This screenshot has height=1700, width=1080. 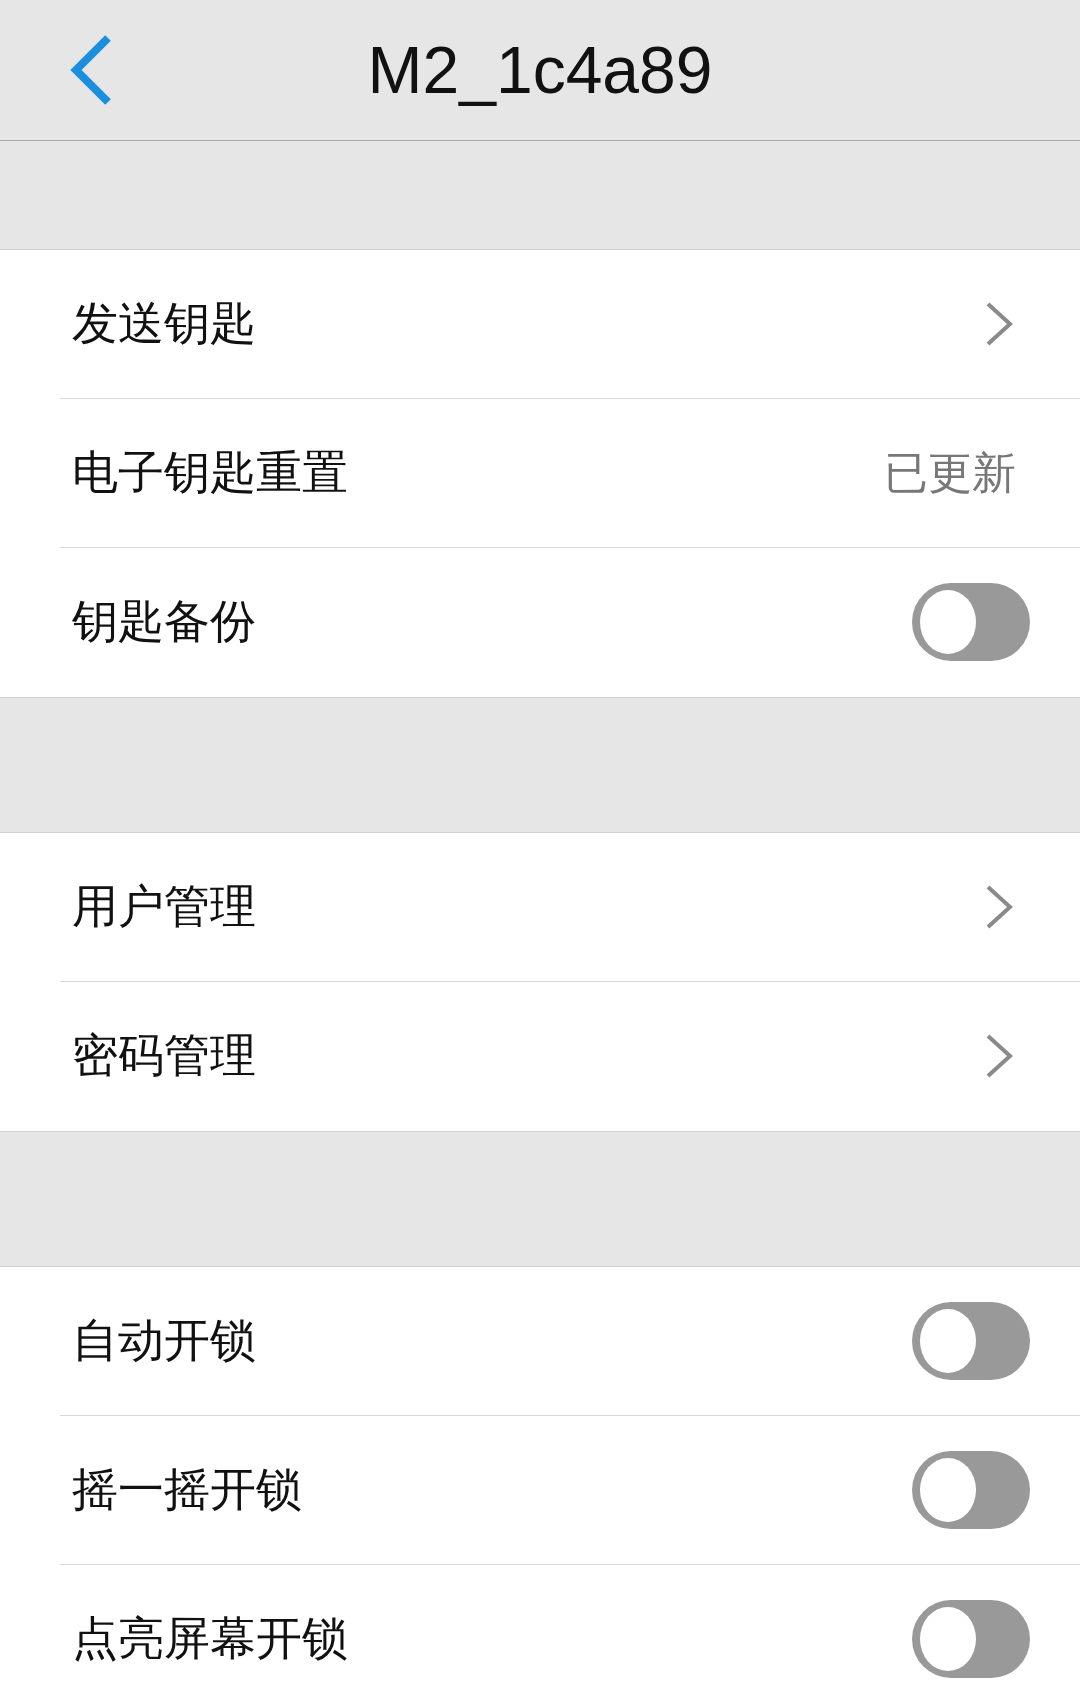 I want to click on setting-label: 密码管理, so click(x=164, y=1055).